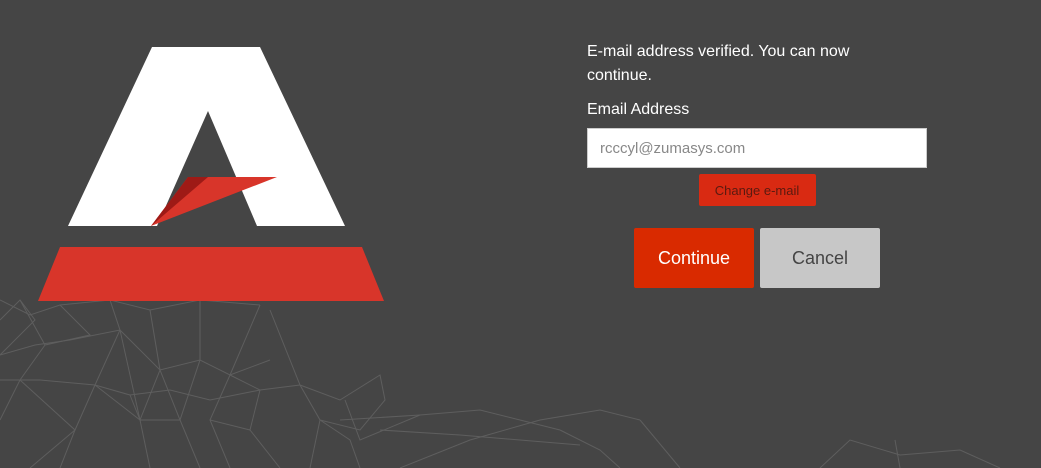 This screenshot has width=1041, height=468. Describe the element at coordinates (820, 258) in the screenshot. I see `cancel-button: Cancel` at that location.